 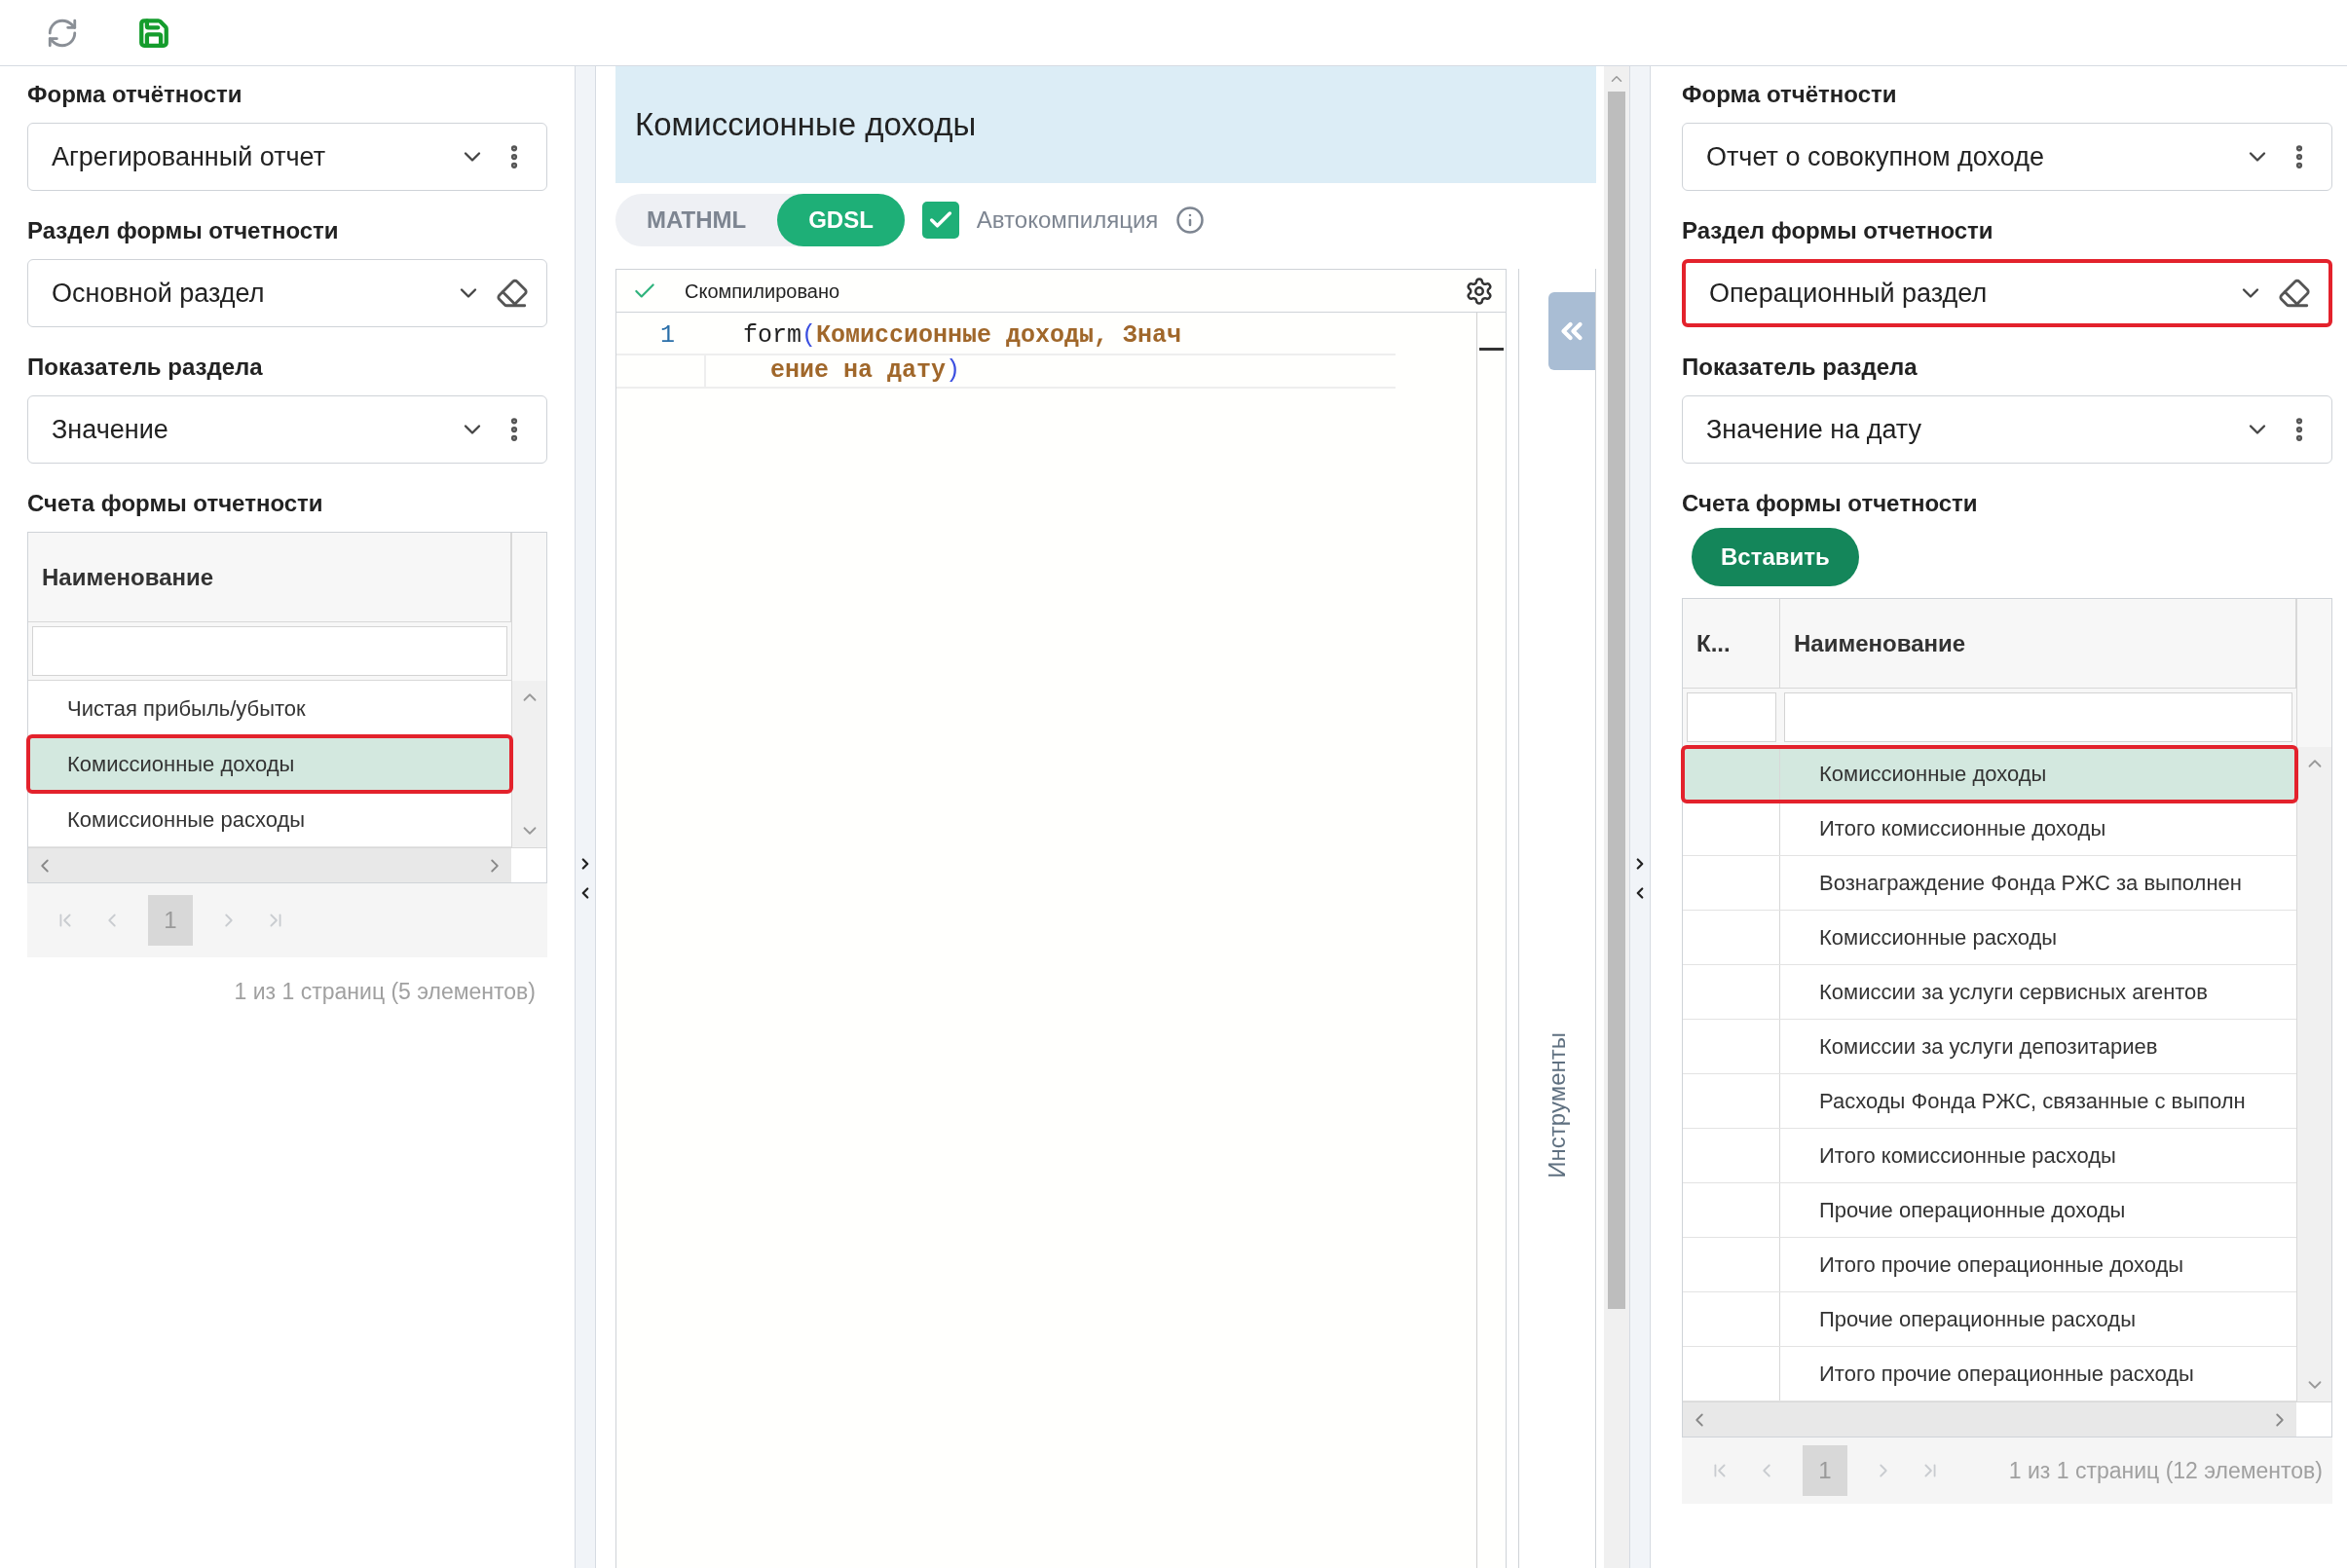 I want to click on account-name: Итого комиссионные расходы, so click(x=1967, y=1156).